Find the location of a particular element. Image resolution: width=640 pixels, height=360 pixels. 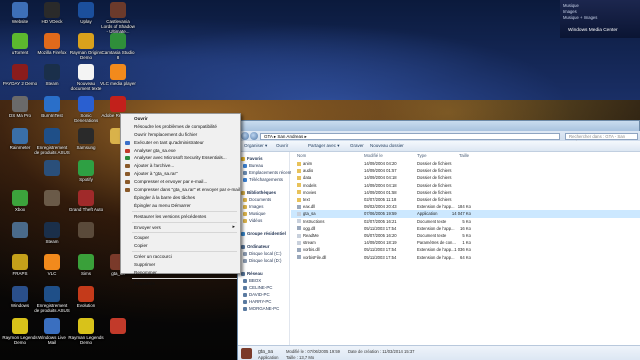

burn-button: Graver is located at coordinates (357, 145).